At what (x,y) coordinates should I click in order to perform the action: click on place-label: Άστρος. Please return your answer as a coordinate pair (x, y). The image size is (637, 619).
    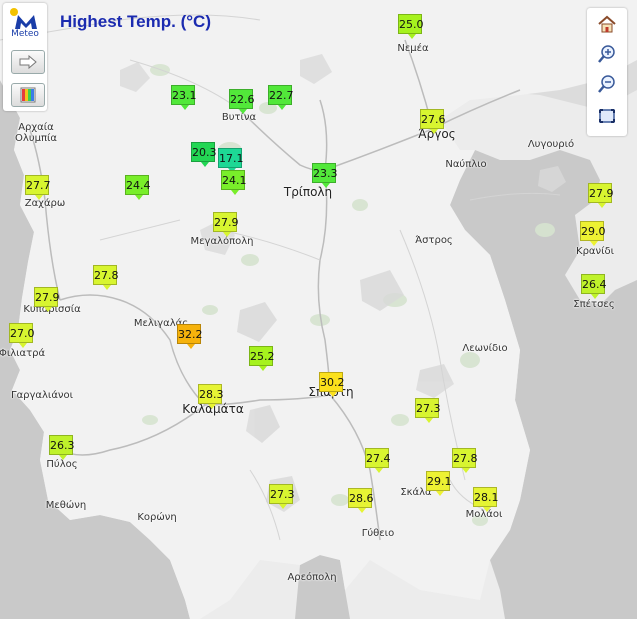
    Looking at the image, I should click on (434, 240).